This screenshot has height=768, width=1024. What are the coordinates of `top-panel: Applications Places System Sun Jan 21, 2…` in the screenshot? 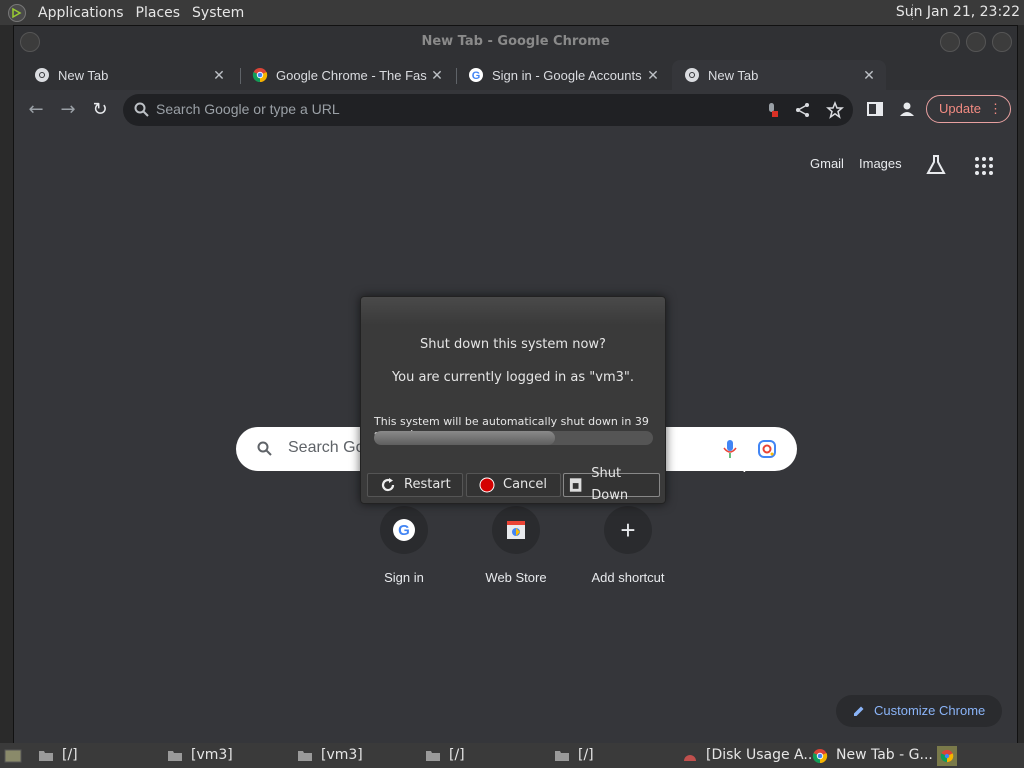 It's located at (512, 12).